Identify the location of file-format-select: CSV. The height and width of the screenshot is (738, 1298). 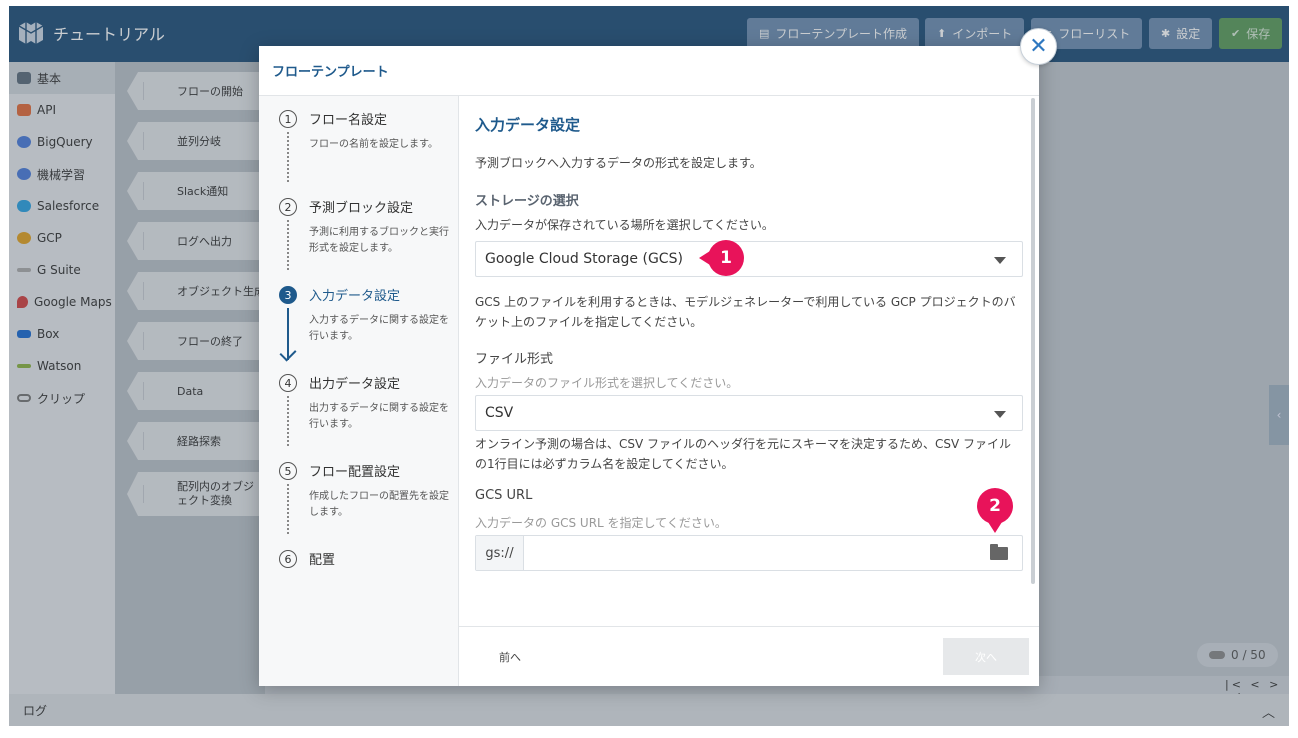
(749, 413).